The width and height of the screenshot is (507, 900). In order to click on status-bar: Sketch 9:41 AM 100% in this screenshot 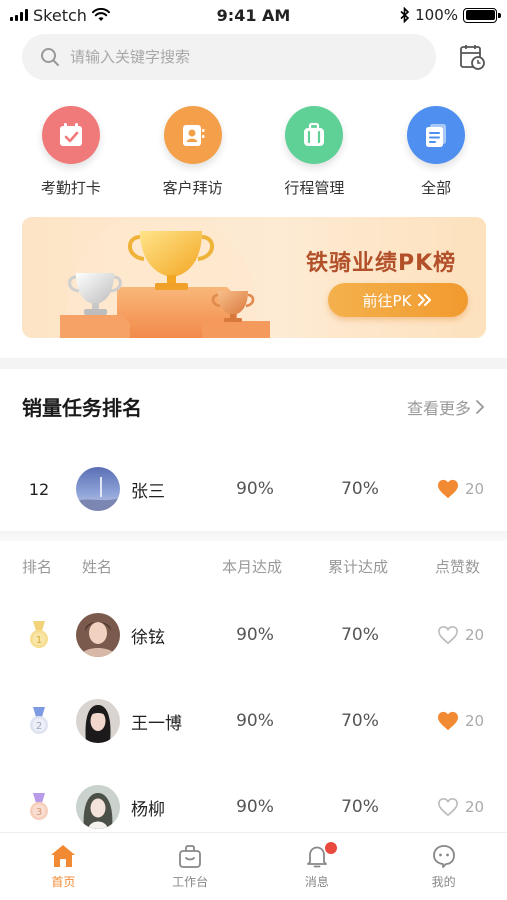, I will do `click(253, 15)`.